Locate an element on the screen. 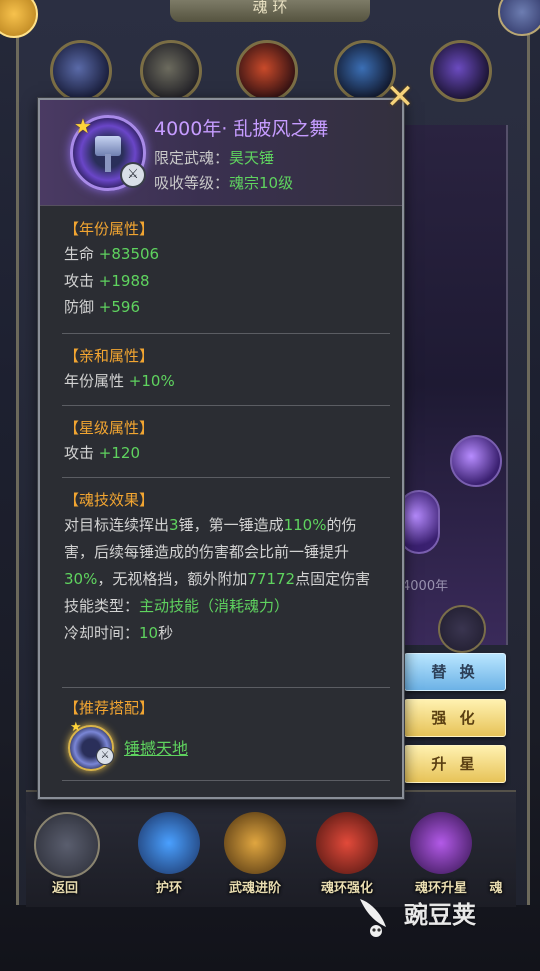 The height and width of the screenshot is (971, 540). watermark: 豌豆荚 is located at coordinates (414, 916).